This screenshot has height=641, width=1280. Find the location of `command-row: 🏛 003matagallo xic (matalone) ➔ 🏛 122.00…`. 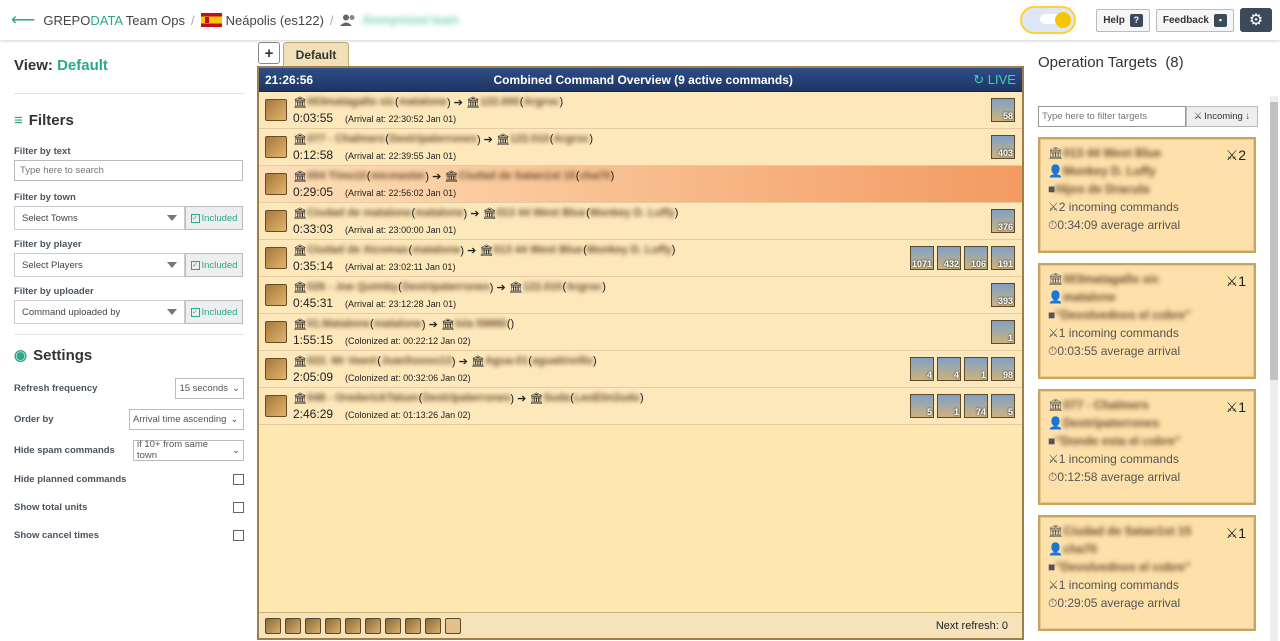

command-row: 🏛 003matagallo xic (matalone) ➔ 🏛 122.00… is located at coordinates (640, 110).